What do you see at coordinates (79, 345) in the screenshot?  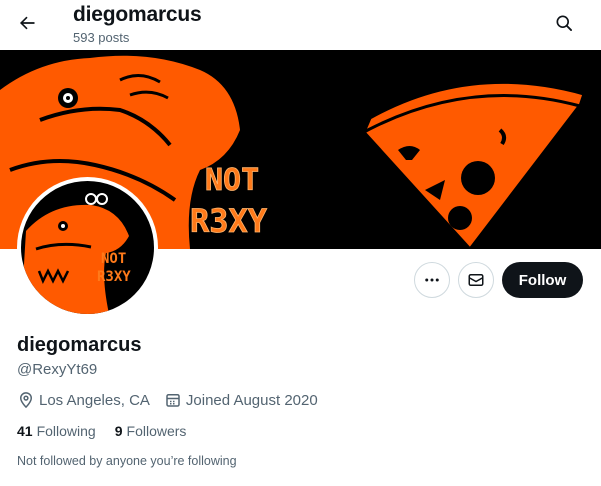 I see `profile-display-name: diegomarcus` at bounding box center [79, 345].